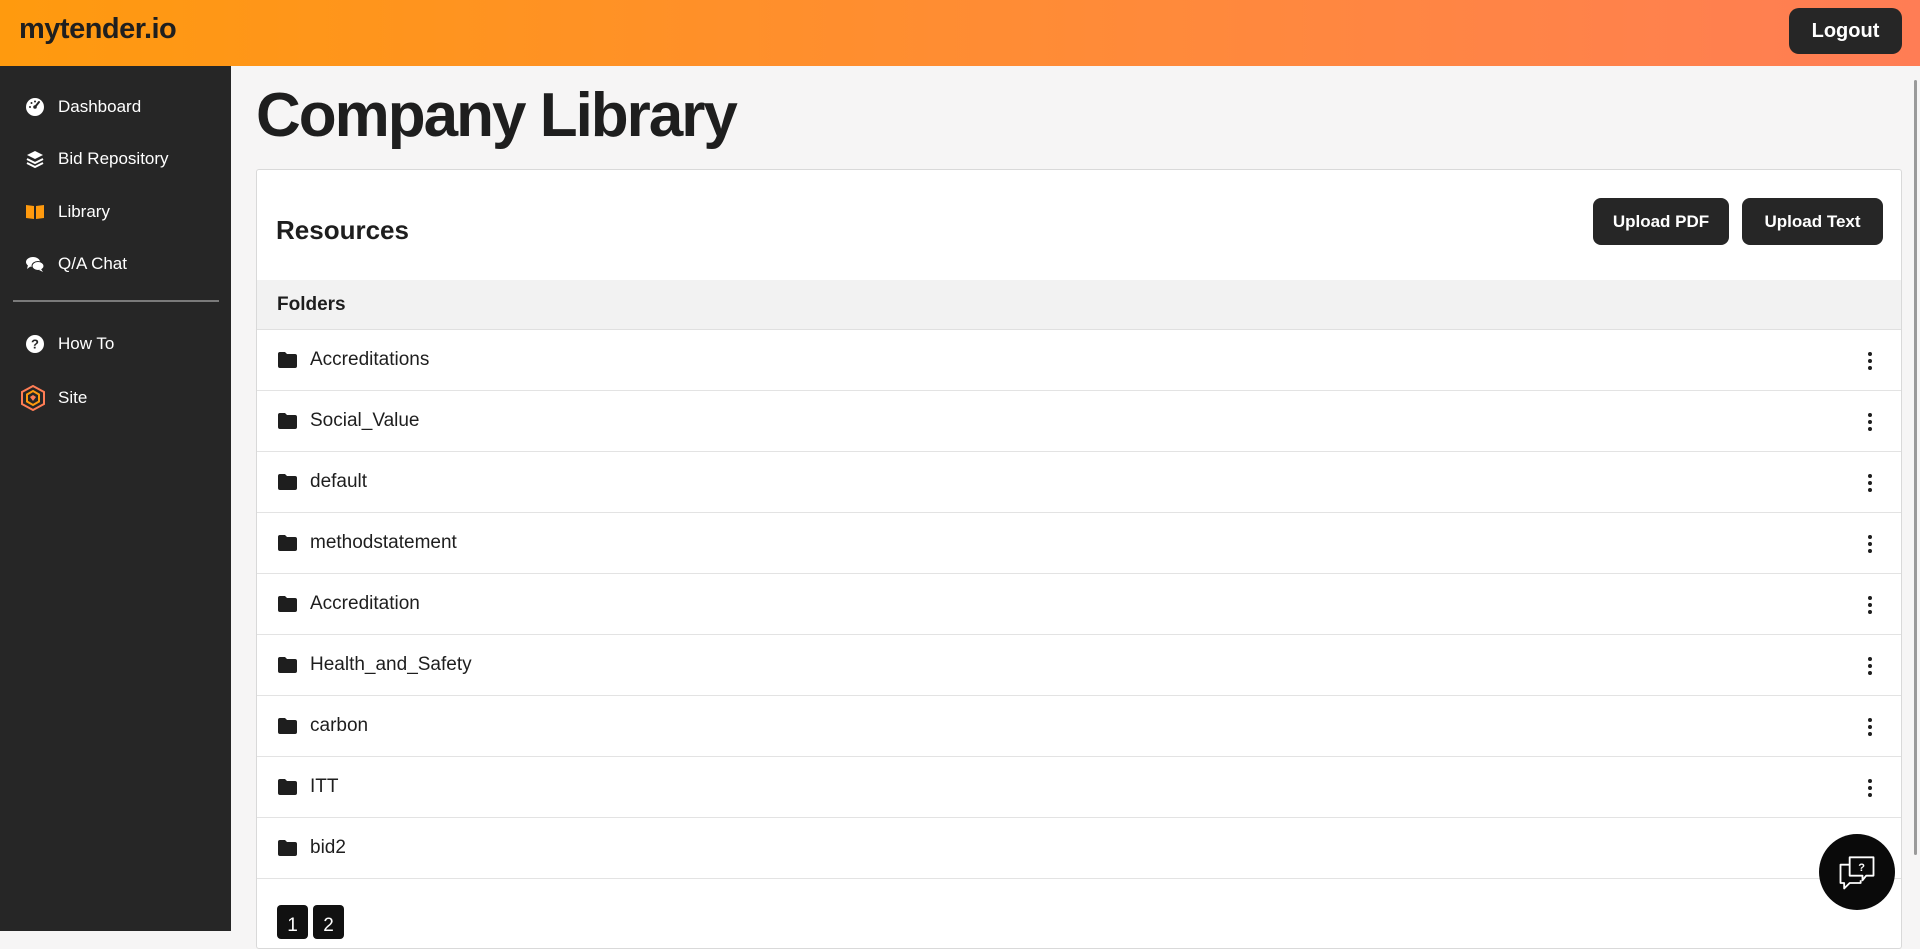  What do you see at coordinates (1079, 665) in the screenshot?
I see `folder-row: Health_and_Safety` at bounding box center [1079, 665].